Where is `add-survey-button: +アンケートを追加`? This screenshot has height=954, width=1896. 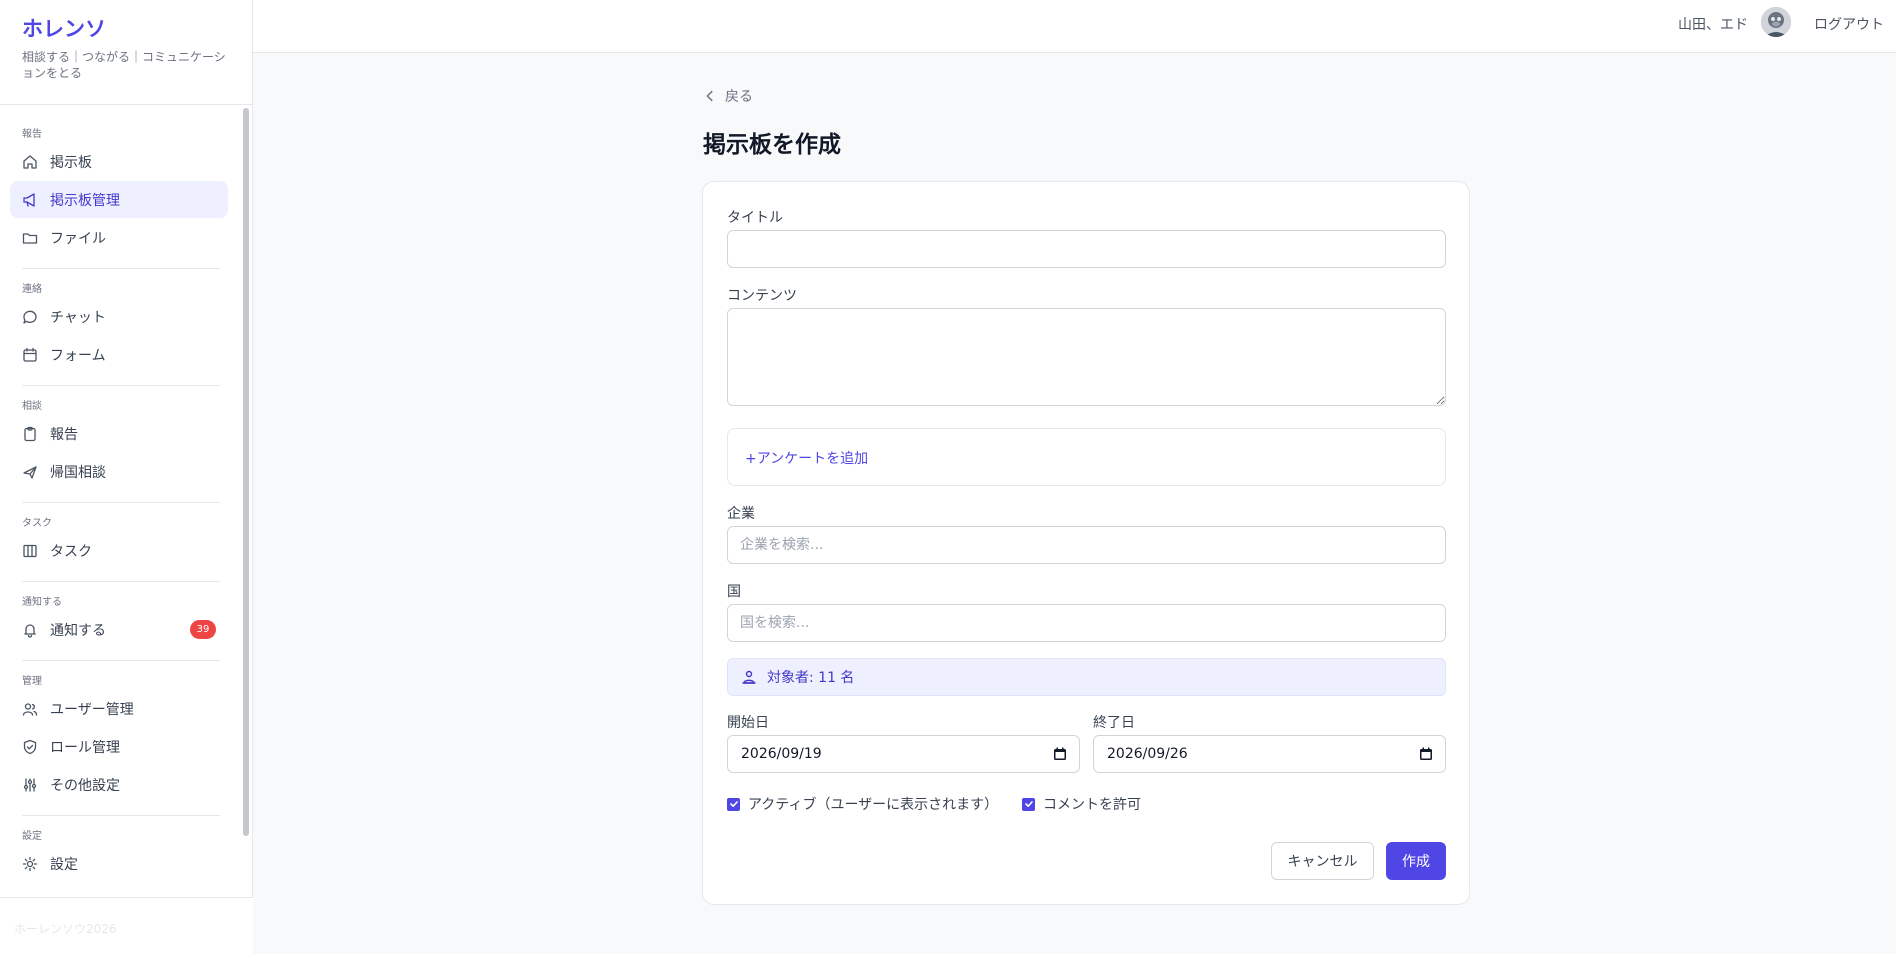 add-survey-button: +アンケートを追加 is located at coordinates (806, 458).